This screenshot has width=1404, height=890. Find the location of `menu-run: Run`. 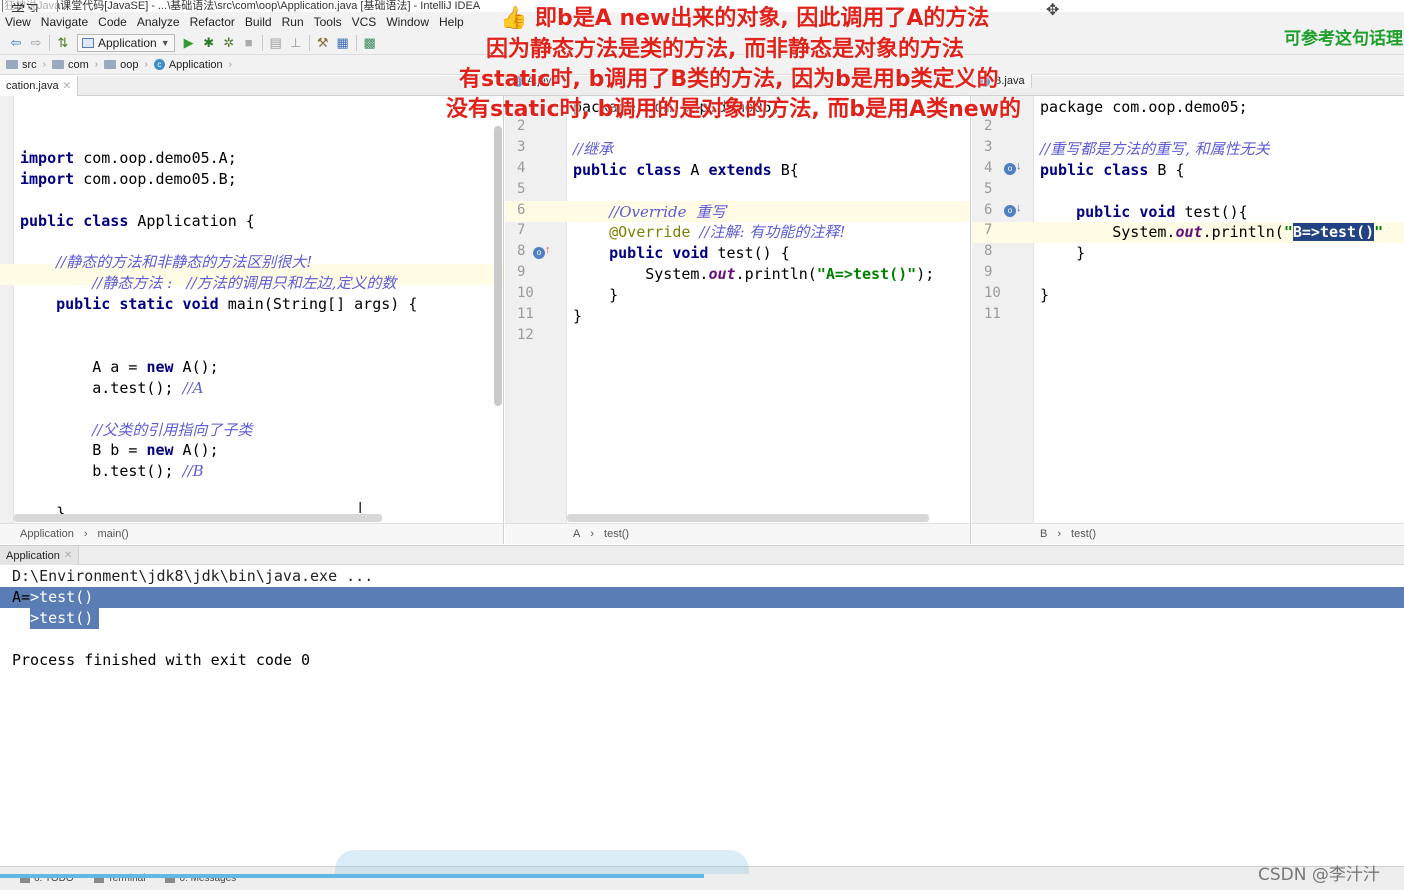

menu-run: Run is located at coordinates (293, 22).